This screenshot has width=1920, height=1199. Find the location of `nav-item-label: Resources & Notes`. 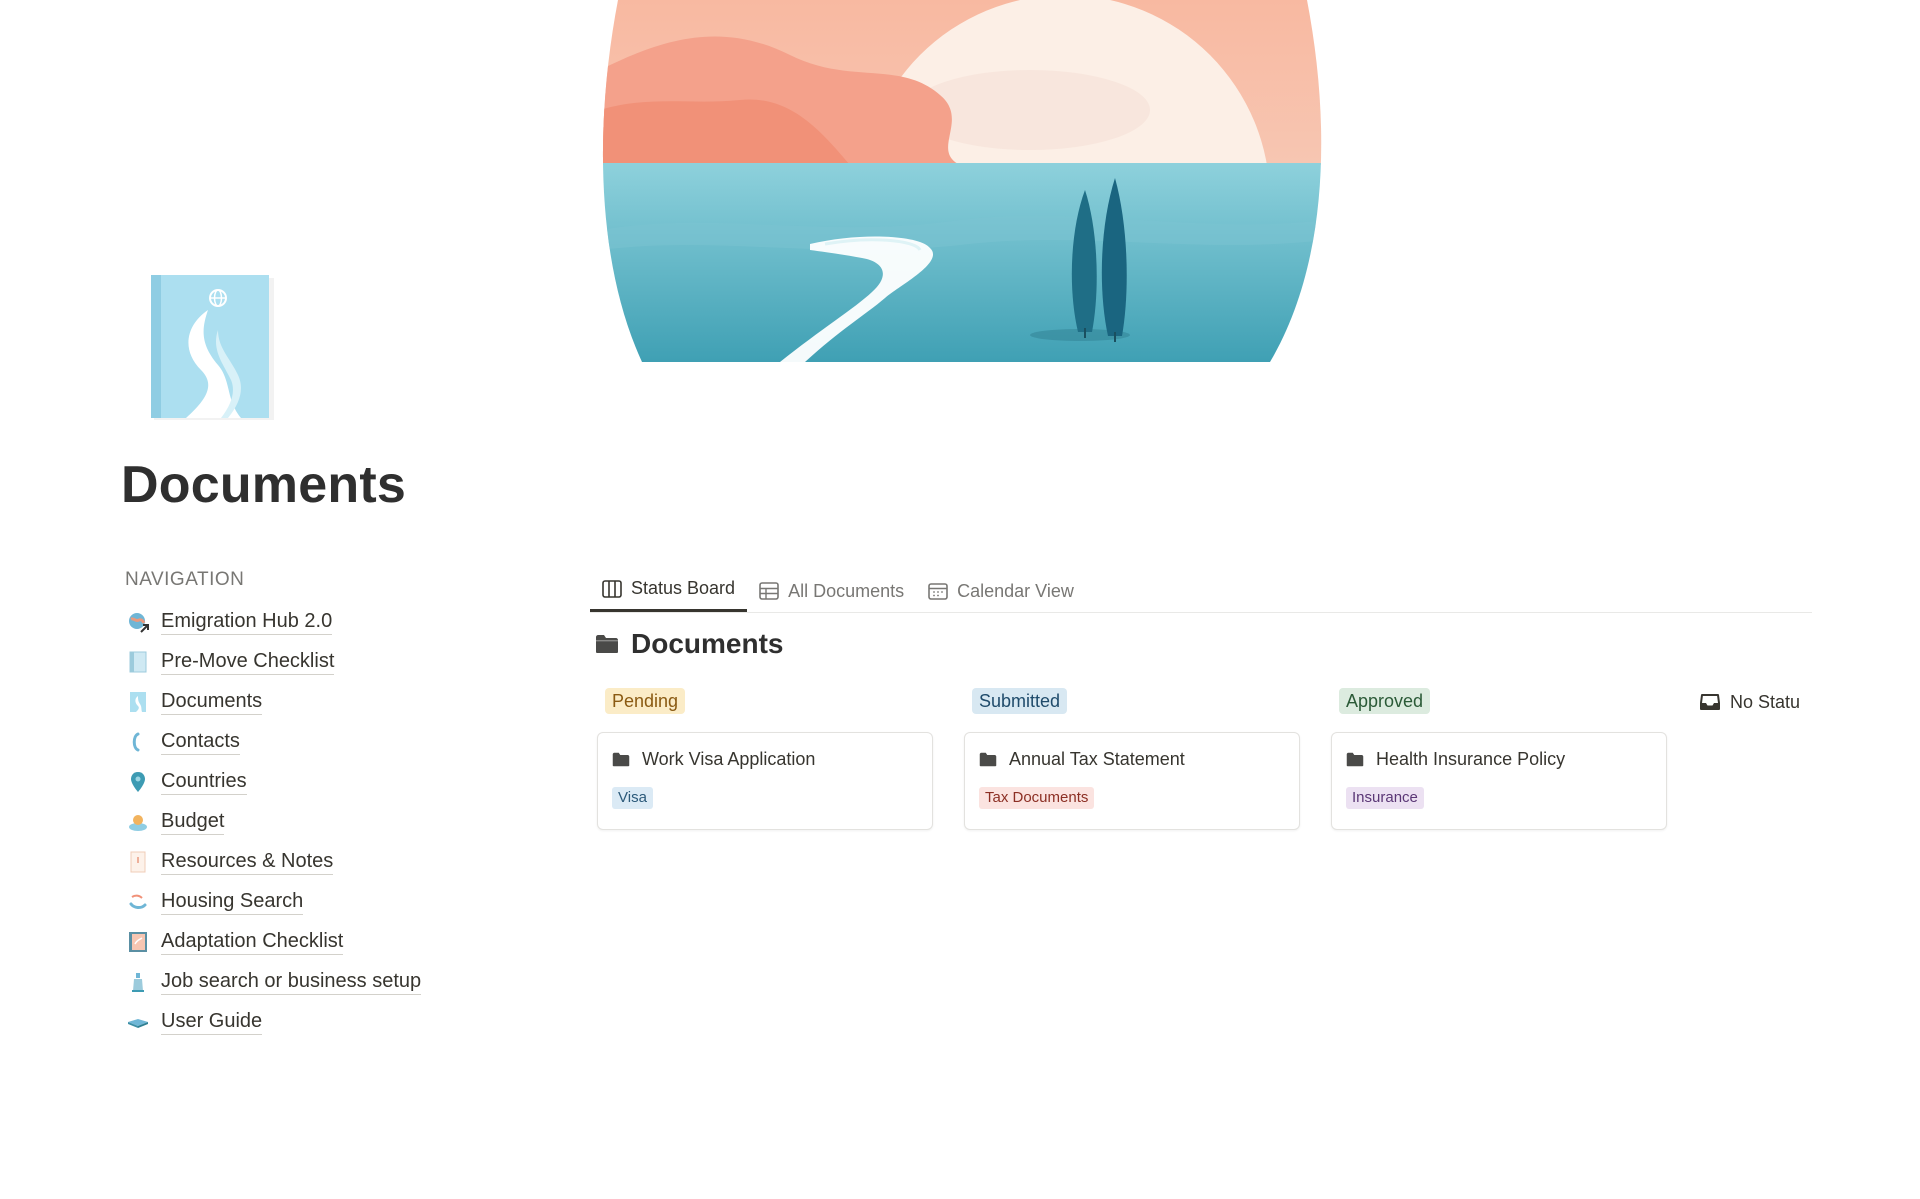

nav-item-label: Resources & Notes is located at coordinates (247, 862).